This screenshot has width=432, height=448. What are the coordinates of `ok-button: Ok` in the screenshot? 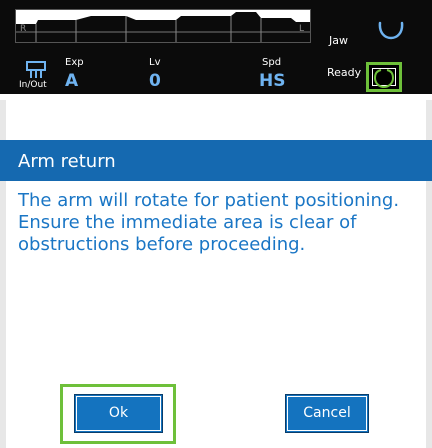 It's located at (118, 413).